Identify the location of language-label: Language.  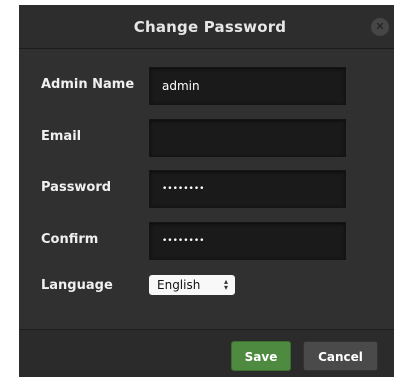
(77, 285).